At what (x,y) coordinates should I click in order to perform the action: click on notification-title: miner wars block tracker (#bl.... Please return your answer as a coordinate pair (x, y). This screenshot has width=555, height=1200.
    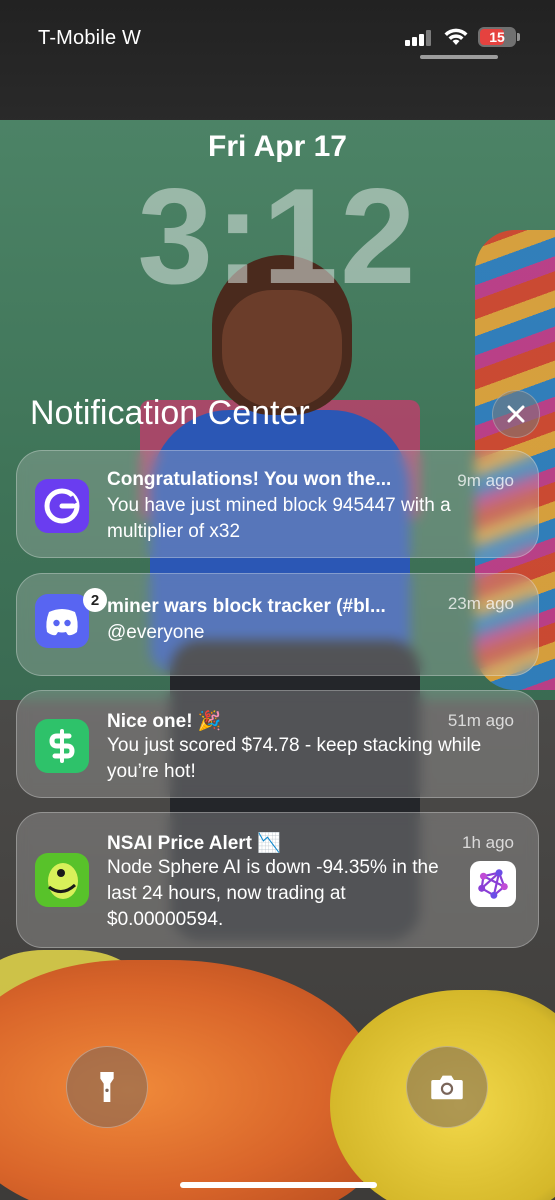
    Looking at the image, I should click on (246, 606).